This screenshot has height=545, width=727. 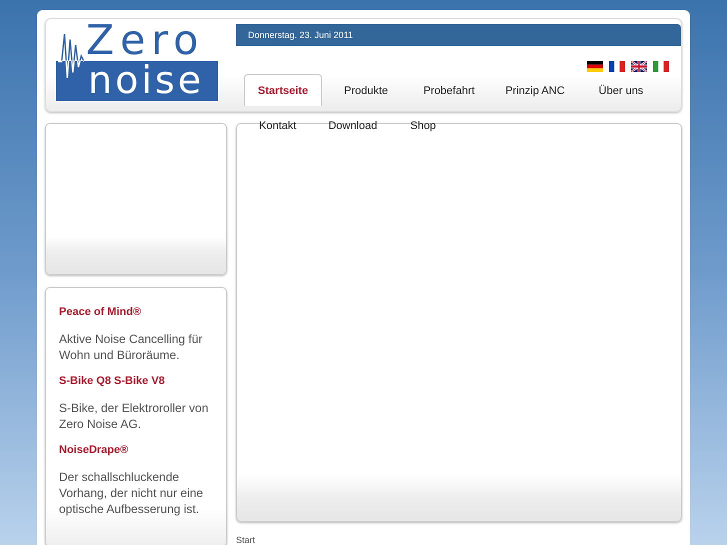 What do you see at coordinates (423, 126) in the screenshot?
I see `nav-link: Shop` at bounding box center [423, 126].